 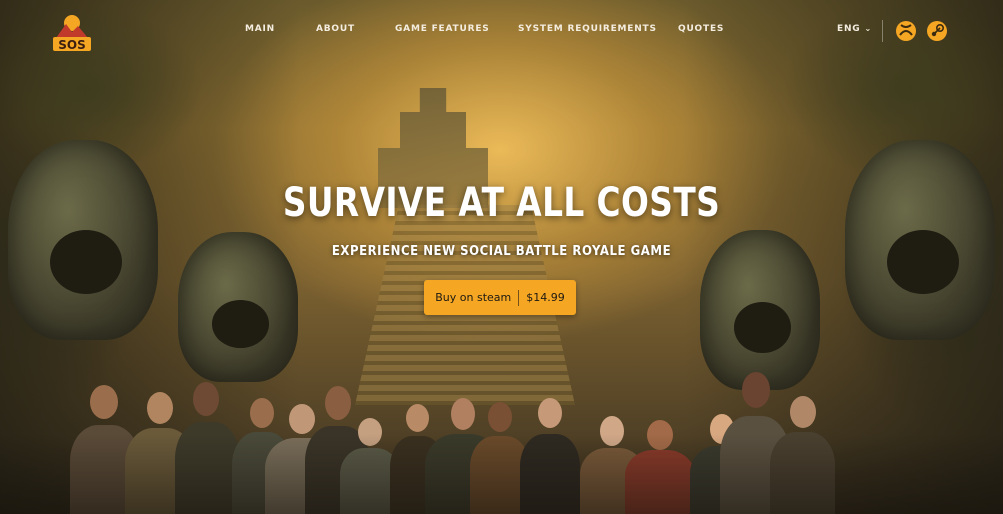 What do you see at coordinates (72, 31) in the screenshot?
I see `sos-logo: SOS` at bounding box center [72, 31].